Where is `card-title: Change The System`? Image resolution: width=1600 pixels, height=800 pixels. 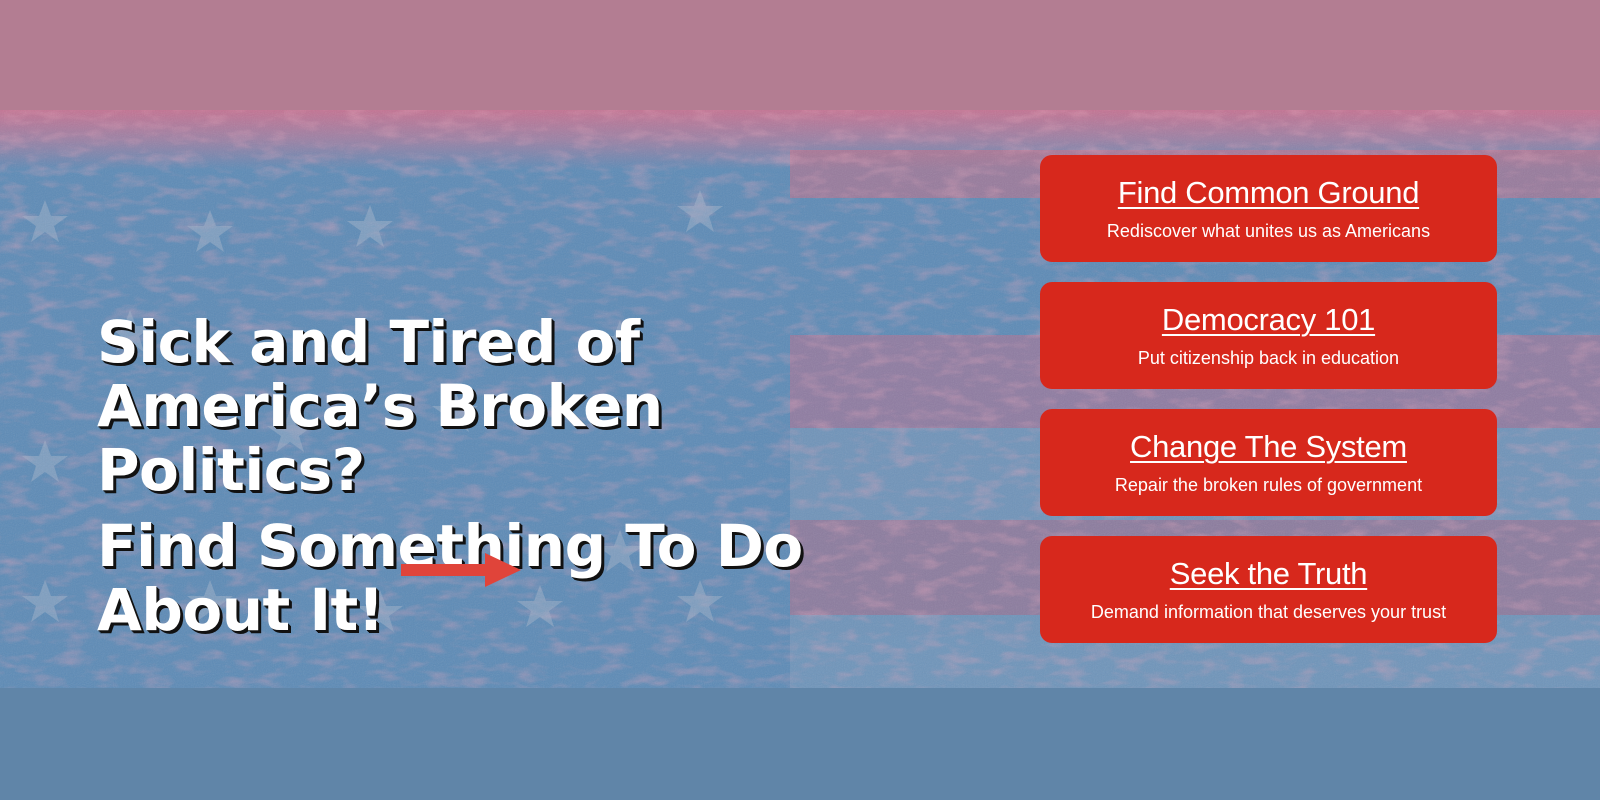
card-title: Change The System is located at coordinates (1268, 447).